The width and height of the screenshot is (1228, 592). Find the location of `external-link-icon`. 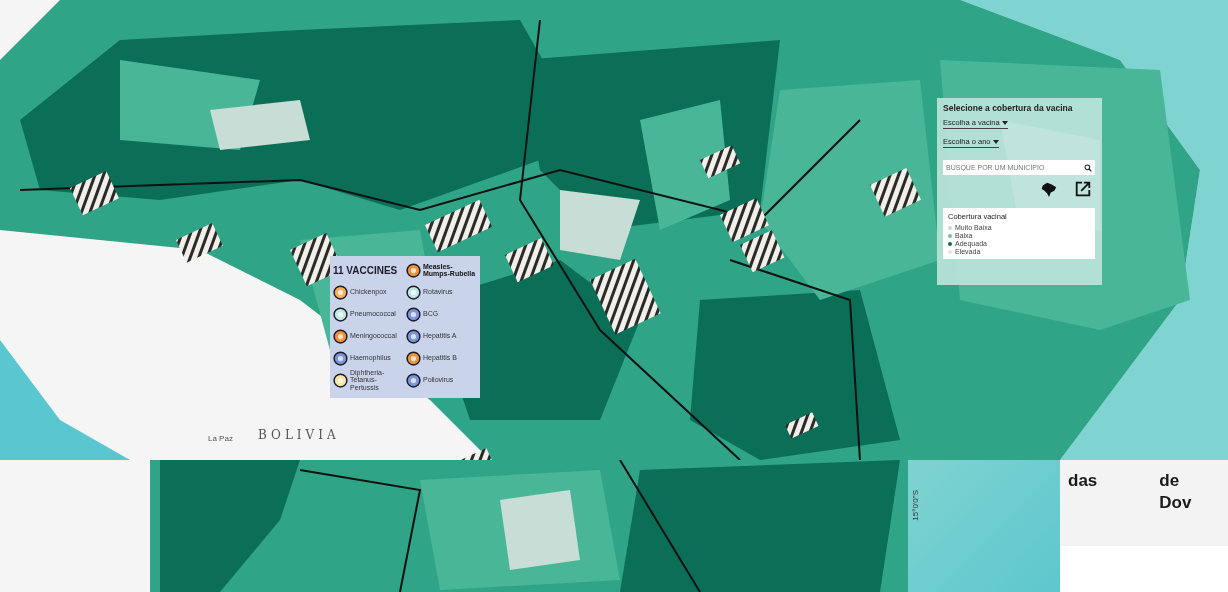

external-link-icon is located at coordinates (1083, 189).